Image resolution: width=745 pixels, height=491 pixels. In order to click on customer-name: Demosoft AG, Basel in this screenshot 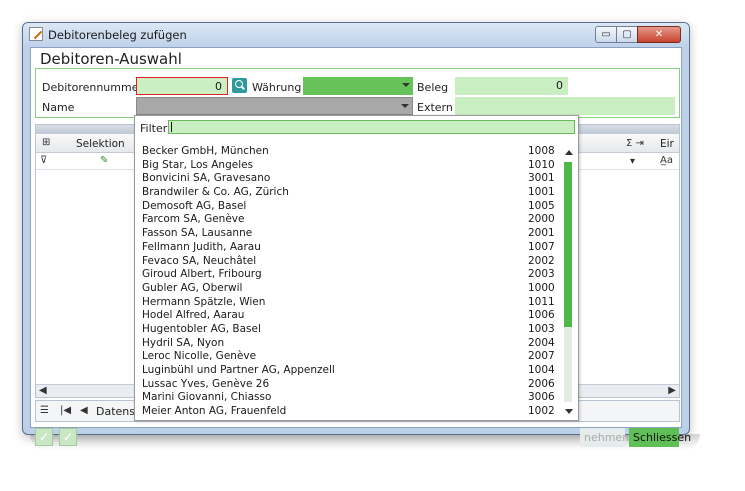, I will do `click(194, 205)`.